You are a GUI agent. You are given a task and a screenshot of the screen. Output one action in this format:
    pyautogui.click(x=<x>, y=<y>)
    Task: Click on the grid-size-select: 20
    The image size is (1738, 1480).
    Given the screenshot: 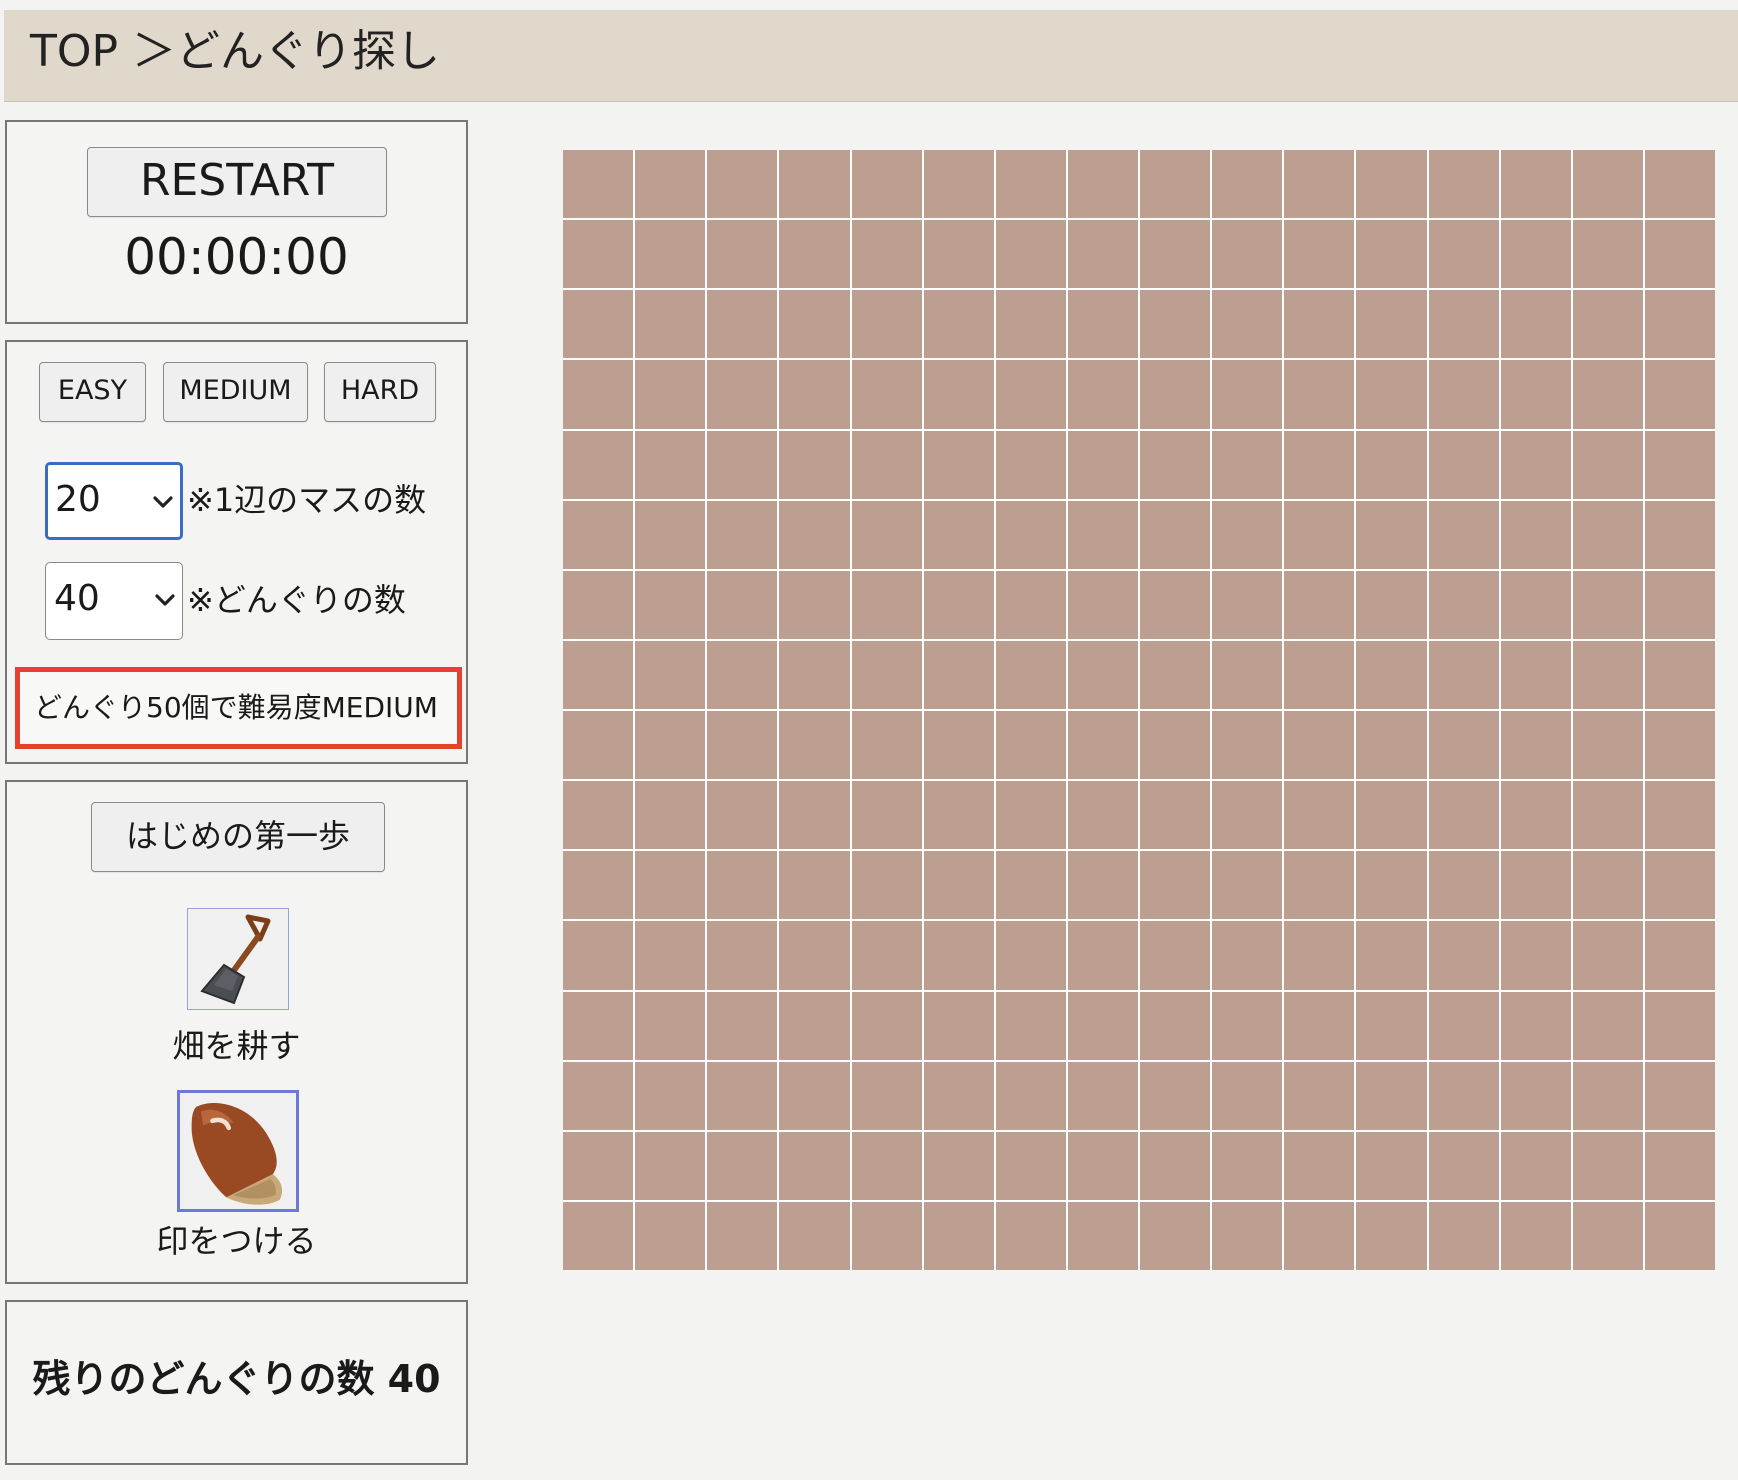 What is the action you would take?
    pyautogui.click(x=114, y=501)
    